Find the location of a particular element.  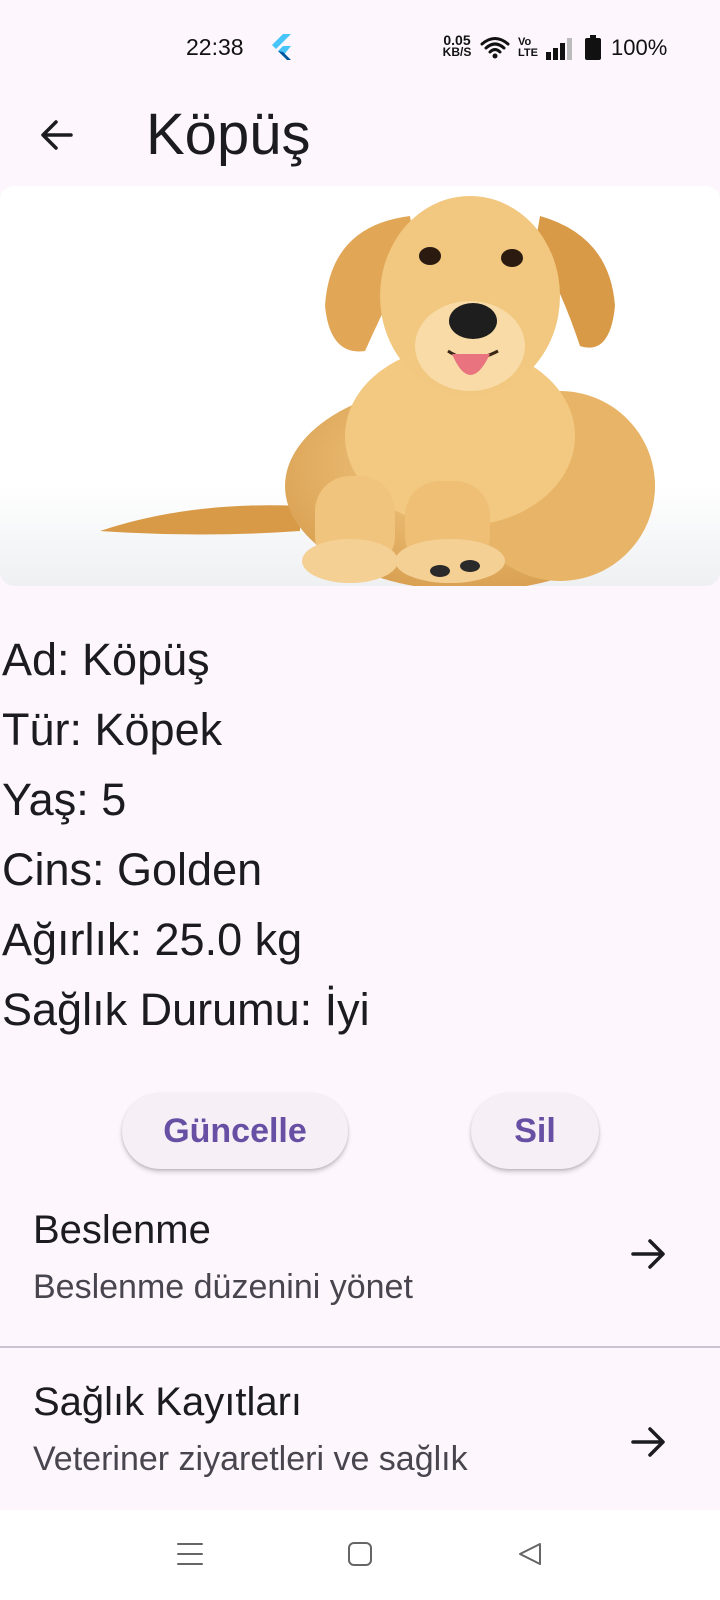

info-weight: Ağırlık: 25.0 kg is located at coordinates (152, 939).